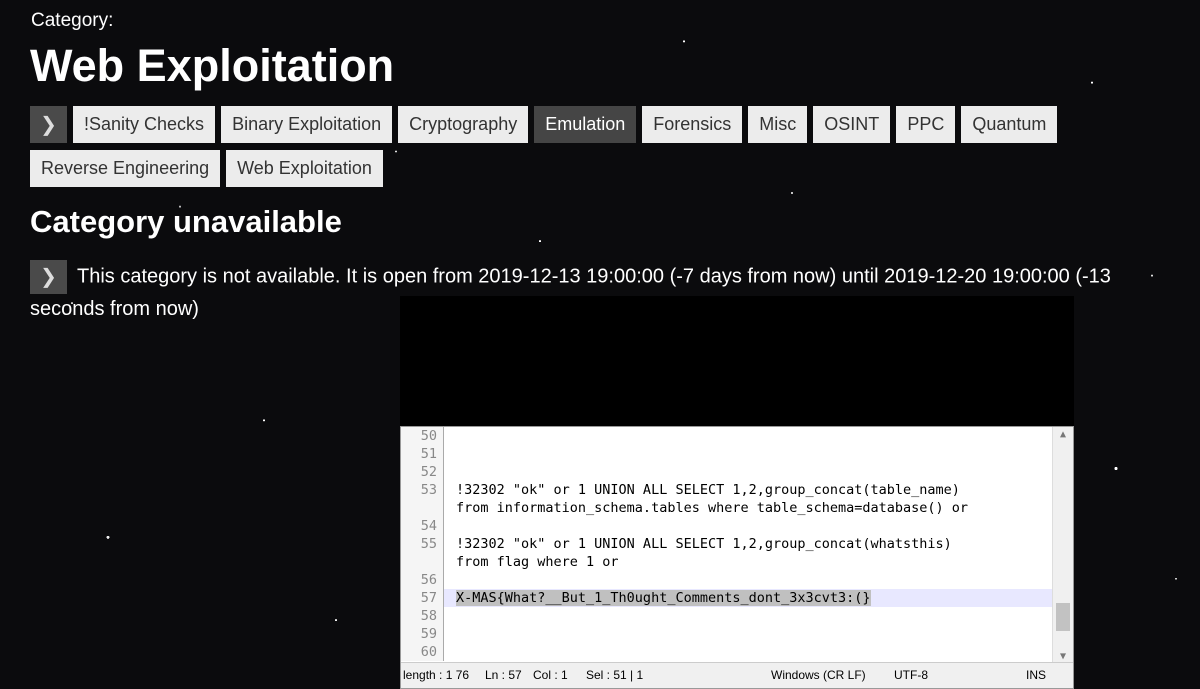 The image size is (1200, 689). Describe the element at coordinates (778, 124) in the screenshot. I see `tab-misc: Misc` at that location.